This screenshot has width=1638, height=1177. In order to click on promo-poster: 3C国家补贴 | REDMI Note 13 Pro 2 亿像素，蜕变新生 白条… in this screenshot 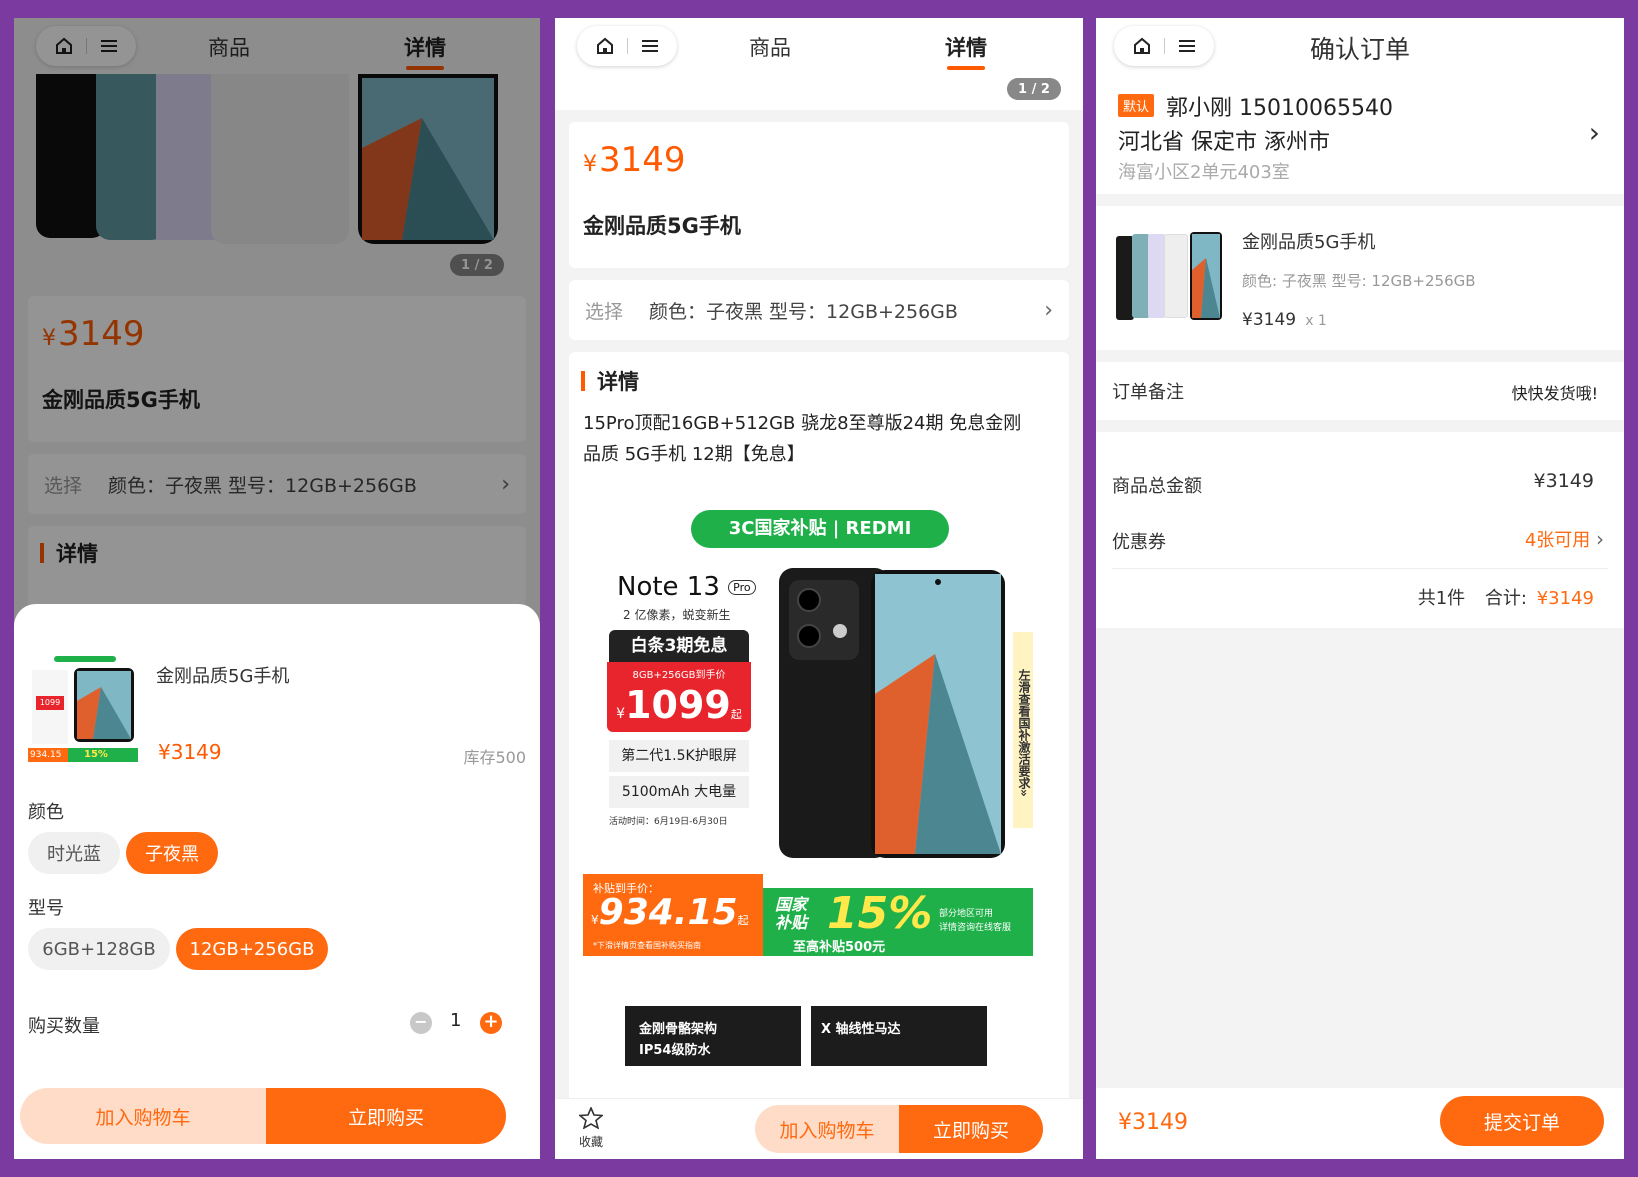, I will do `click(819, 732)`.